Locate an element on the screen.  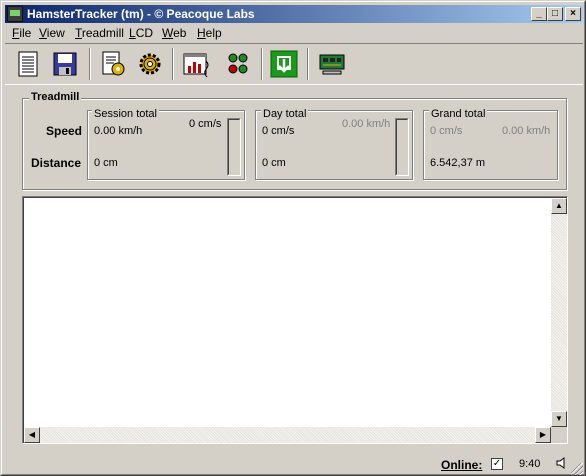
close-button: × is located at coordinates (573, 14).